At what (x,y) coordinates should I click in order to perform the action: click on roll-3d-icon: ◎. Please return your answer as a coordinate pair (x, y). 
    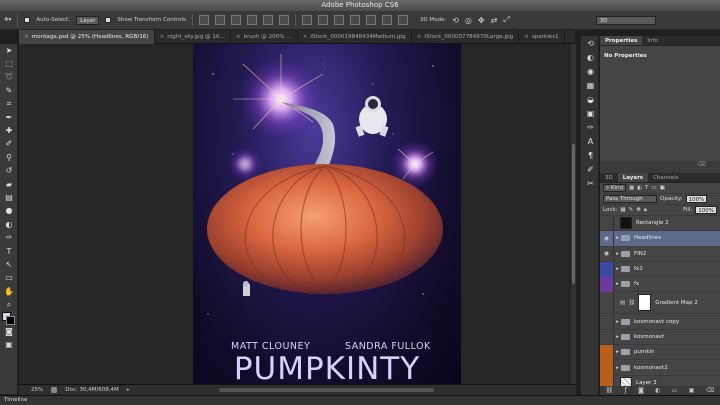
    Looking at the image, I should click on (468, 20).